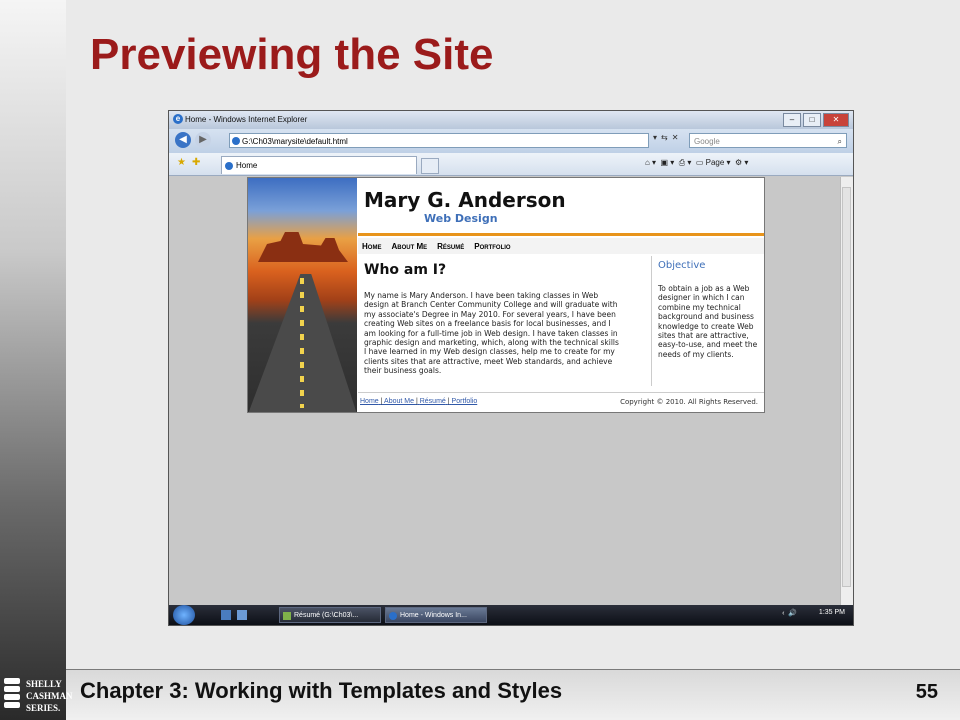 This screenshot has height=720, width=960. What do you see at coordinates (511, 164) in the screenshot?
I see `tab-bar: ★✚ Home ⌂ ▾ ▣ ▾ ⎙ ▾ ▭ Page ▾ ⚙ ▾` at bounding box center [511, 164].